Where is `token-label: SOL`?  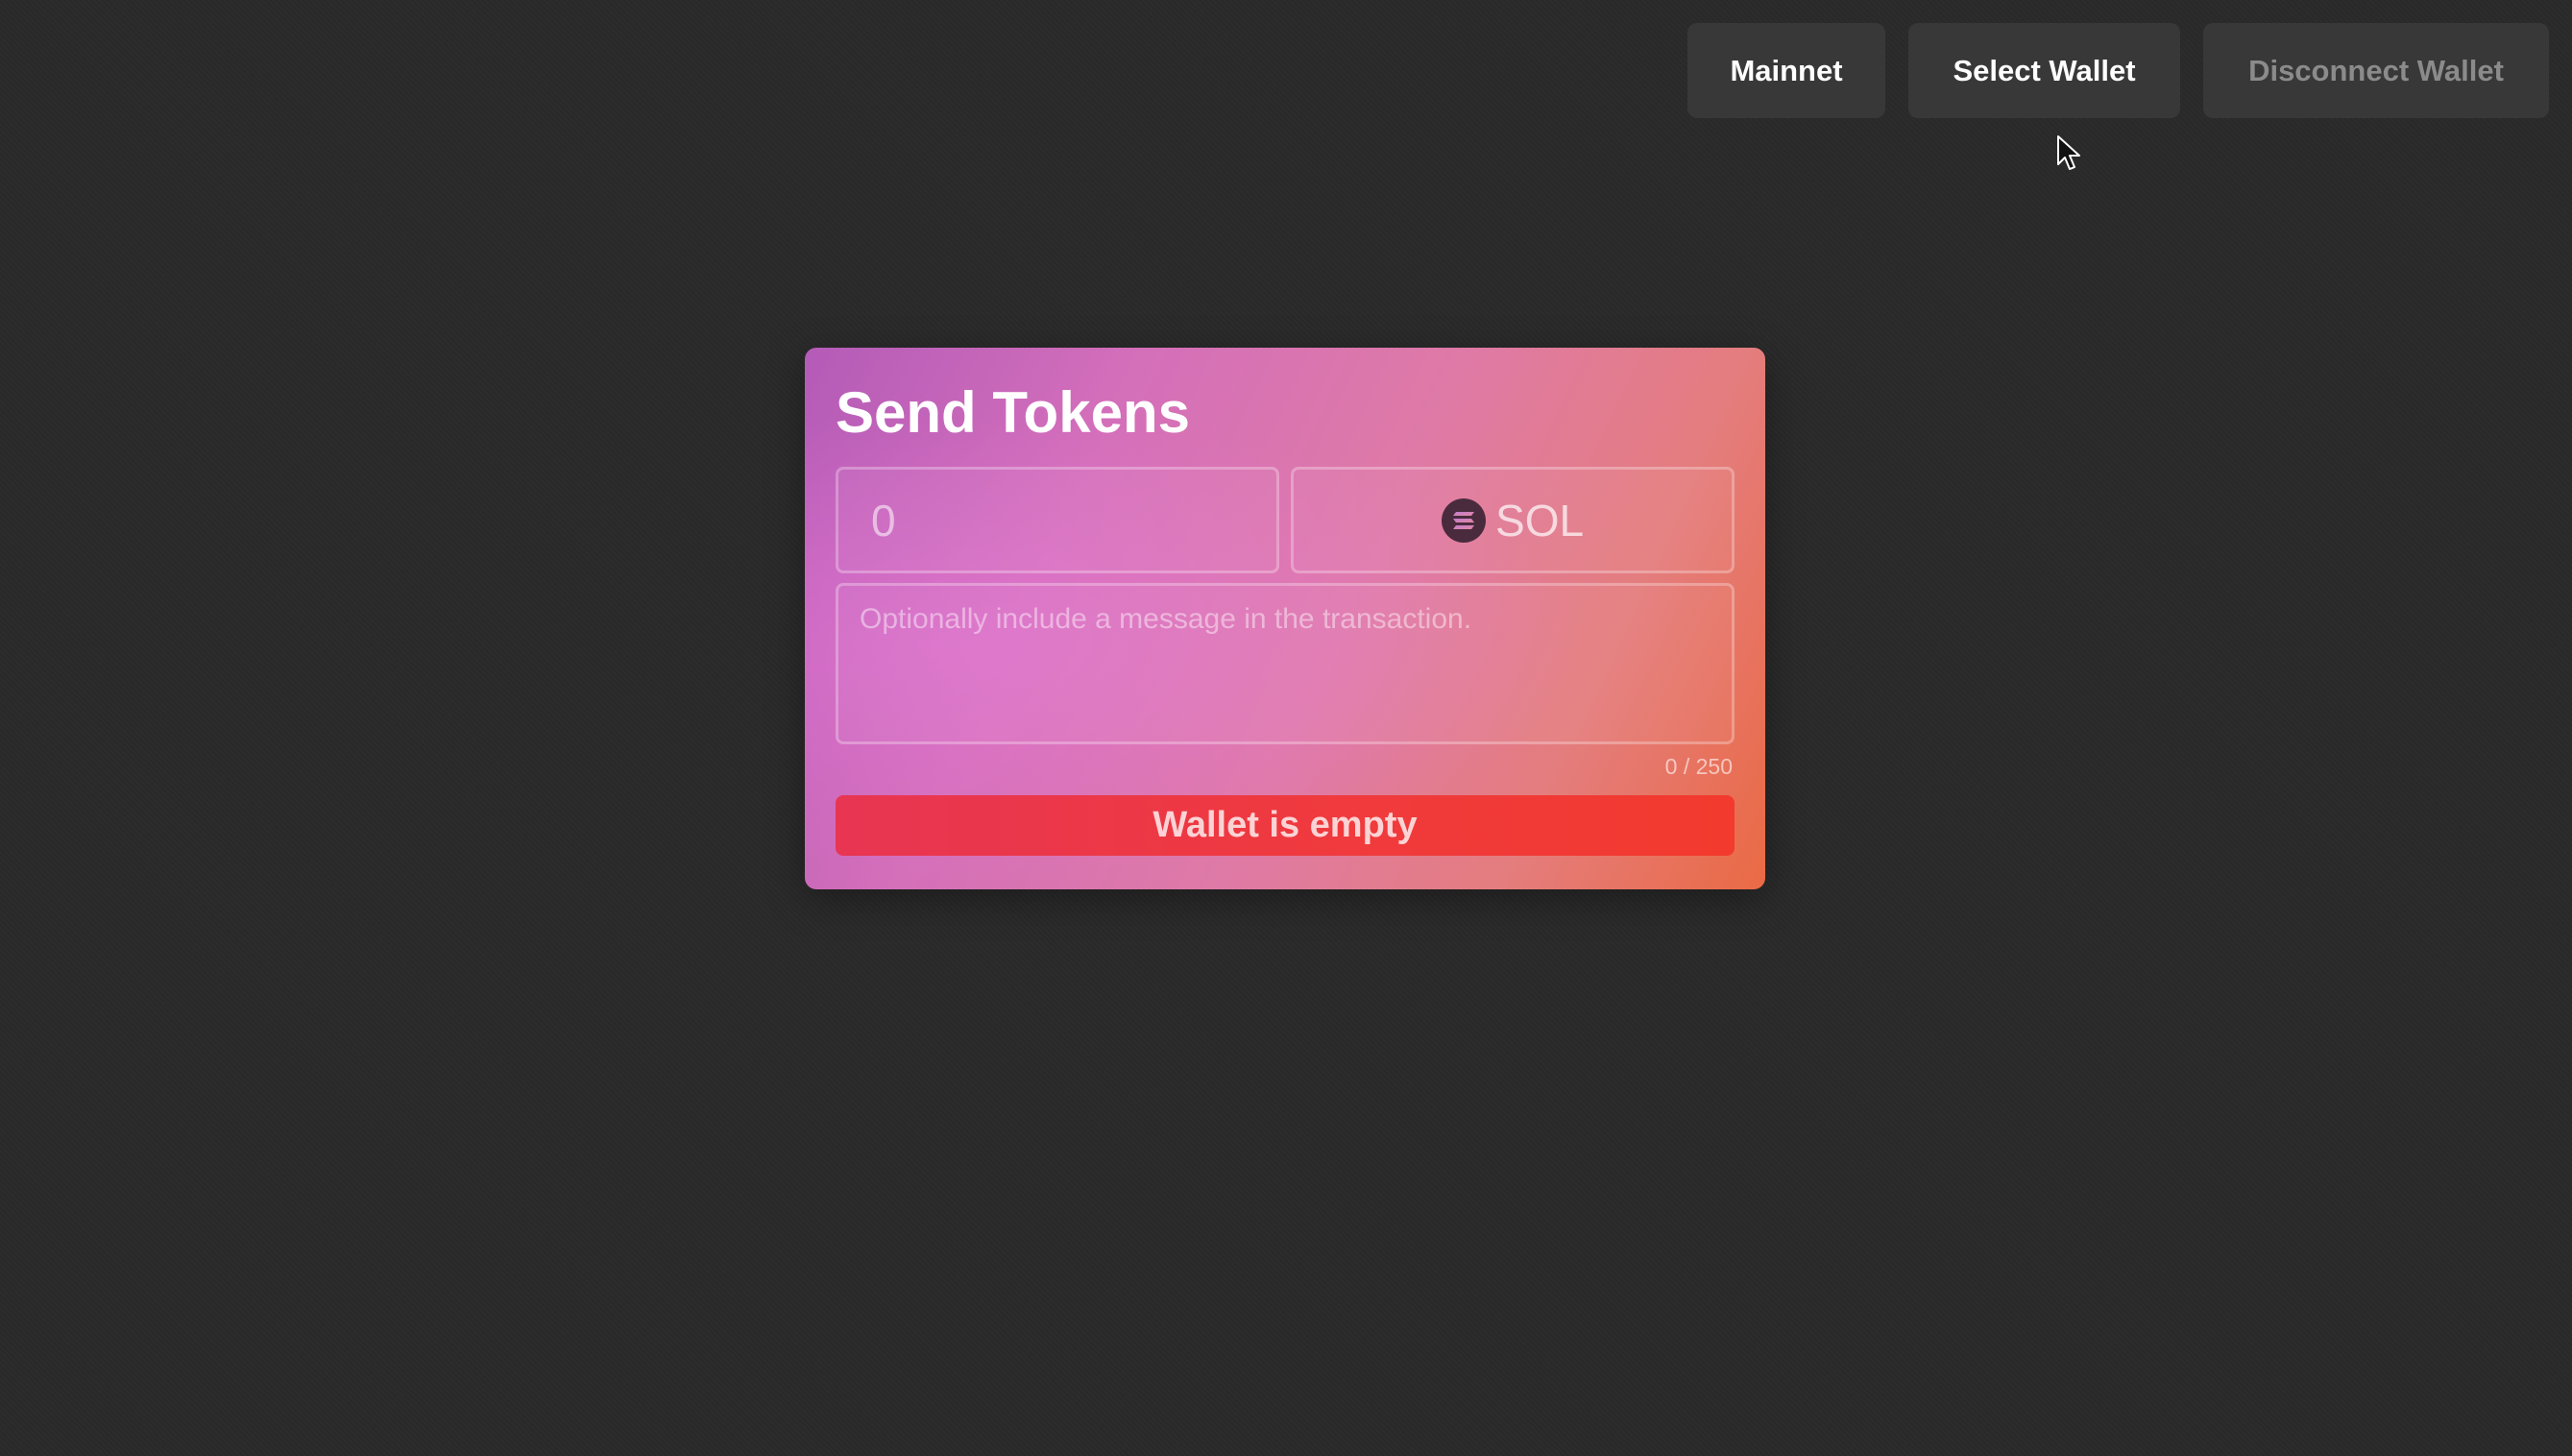 token-label: SOL is located at coordinates (1540, 520).